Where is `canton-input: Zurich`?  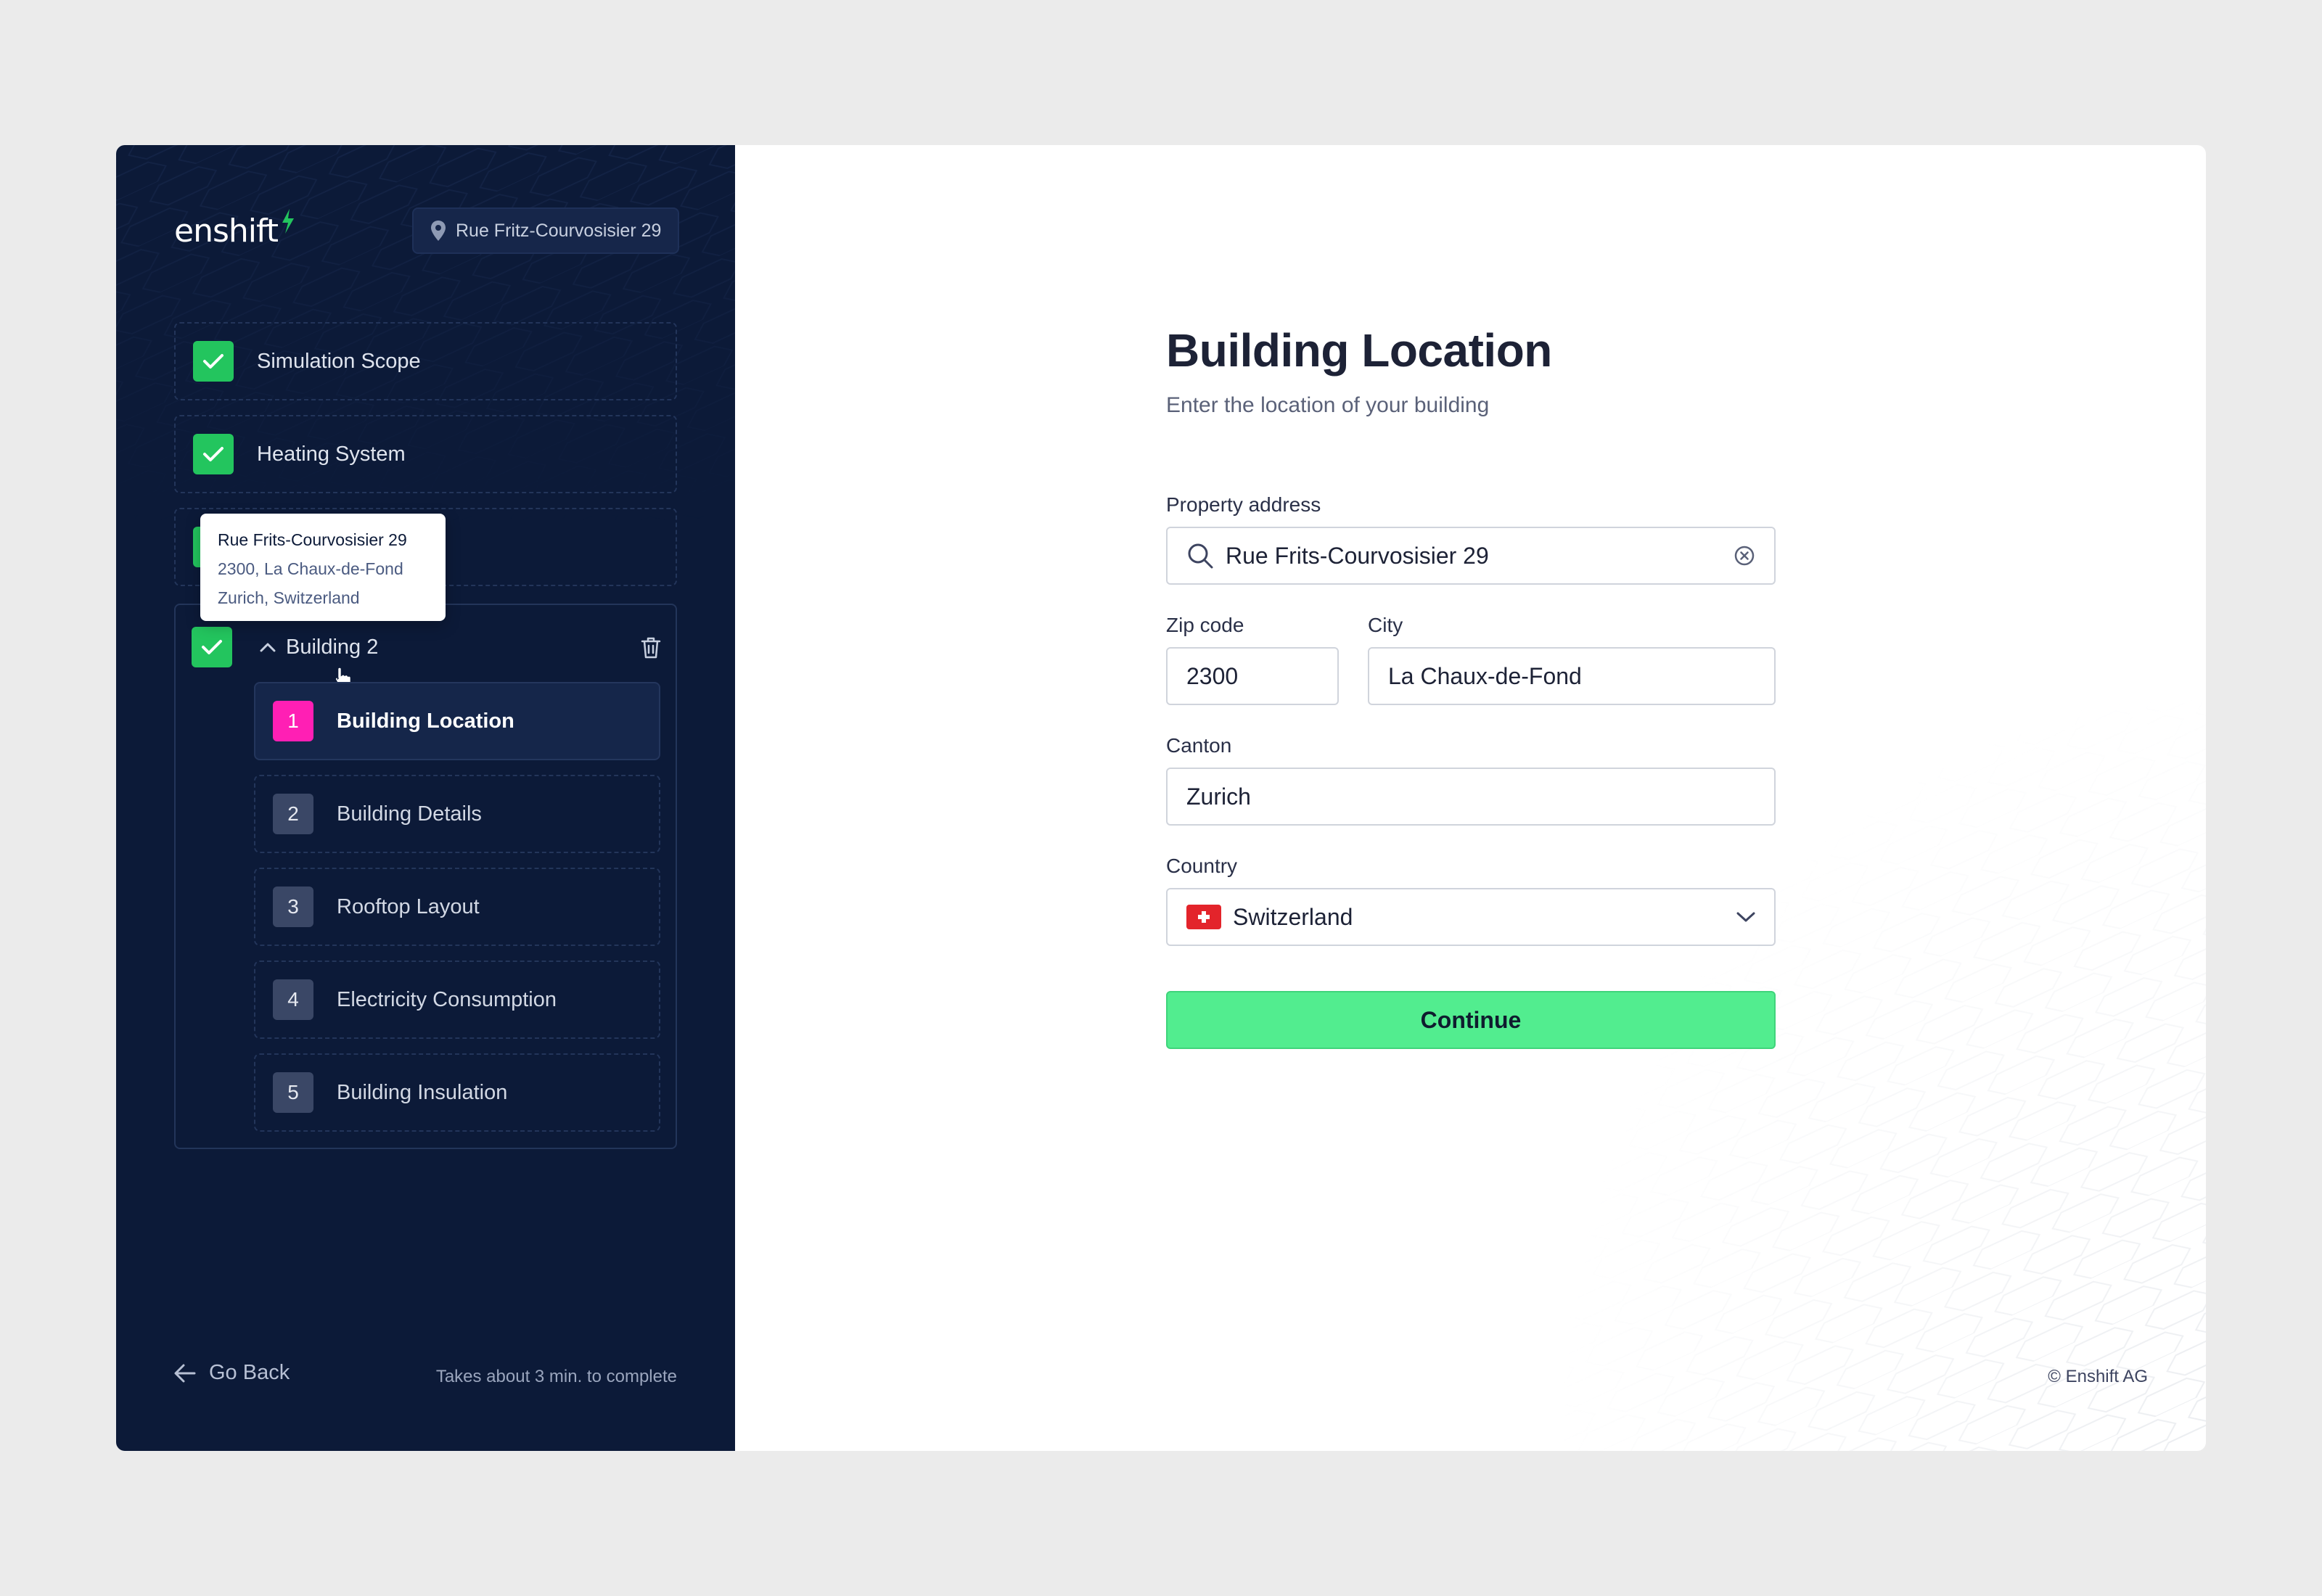
canton-input: Zurich is located at coordinates (1471, 797).